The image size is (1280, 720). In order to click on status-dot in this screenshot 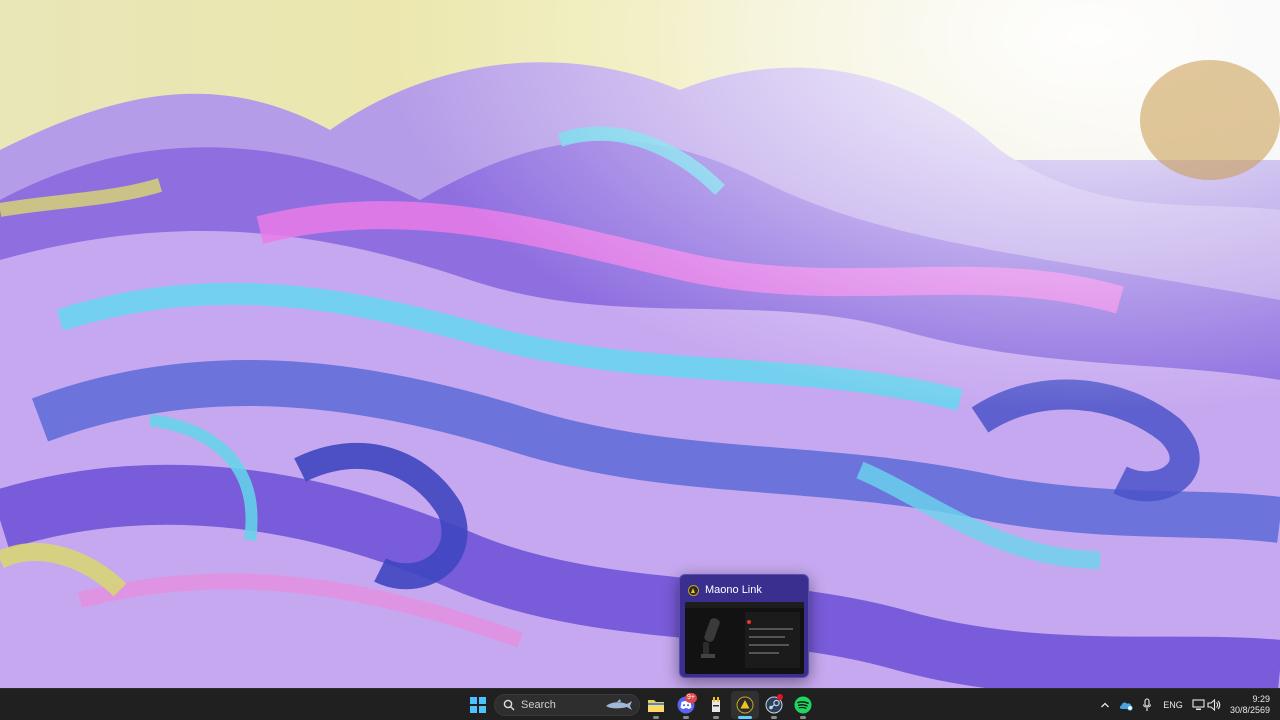, I will do `click(749, 622)`.